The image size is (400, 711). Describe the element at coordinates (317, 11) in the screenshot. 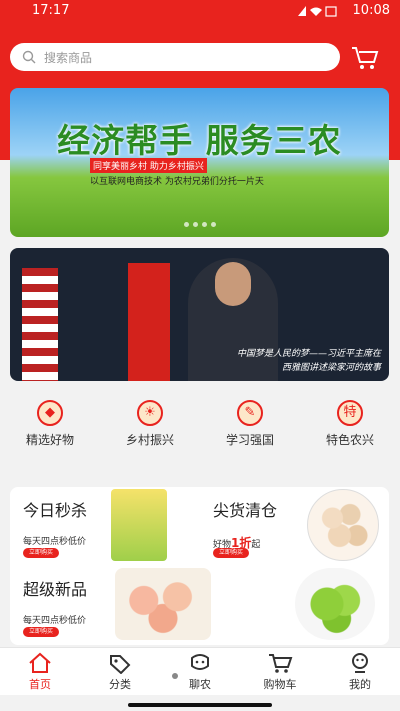

I see `signal-wifi-battery-icon` at that location.